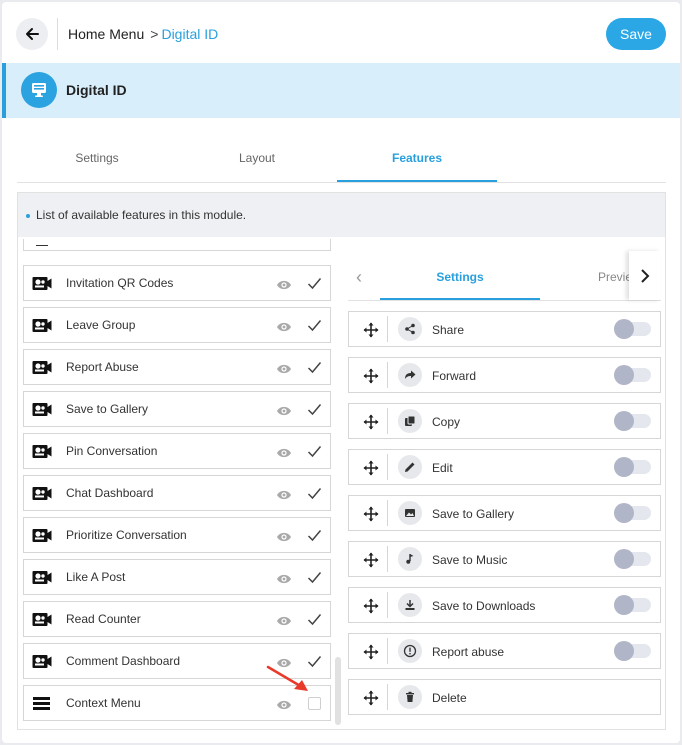  Describe the element at coordinates (96, 577) in the screenshot. I see `list-item-label: Like A Post` at that location.